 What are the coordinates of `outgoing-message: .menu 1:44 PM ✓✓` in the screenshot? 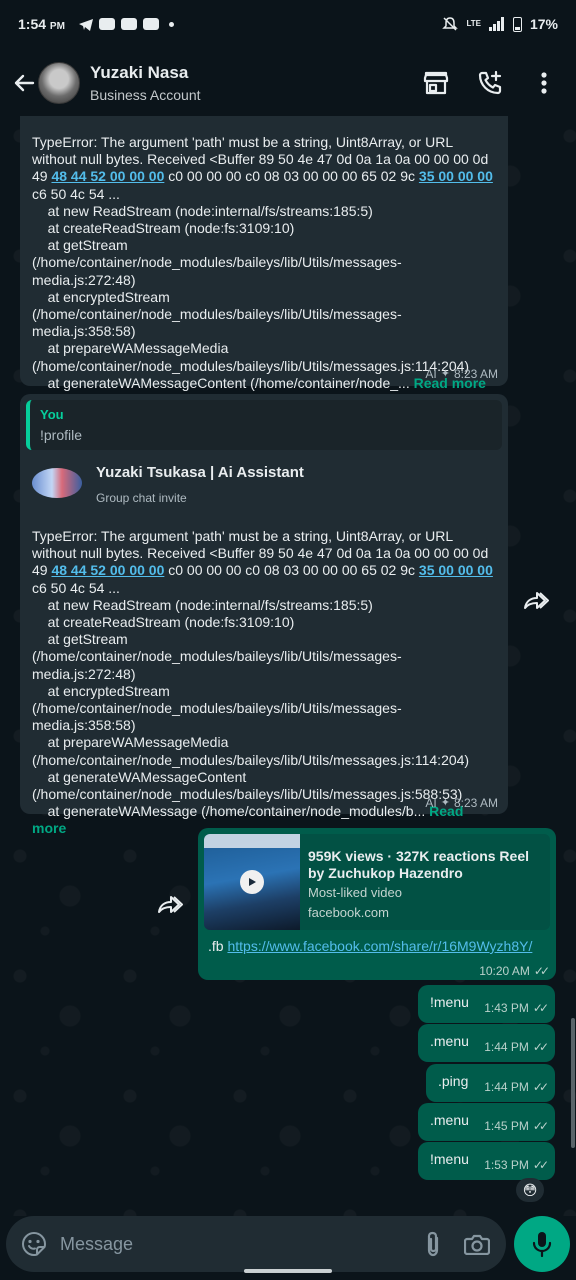 It's located at (486, 1043).